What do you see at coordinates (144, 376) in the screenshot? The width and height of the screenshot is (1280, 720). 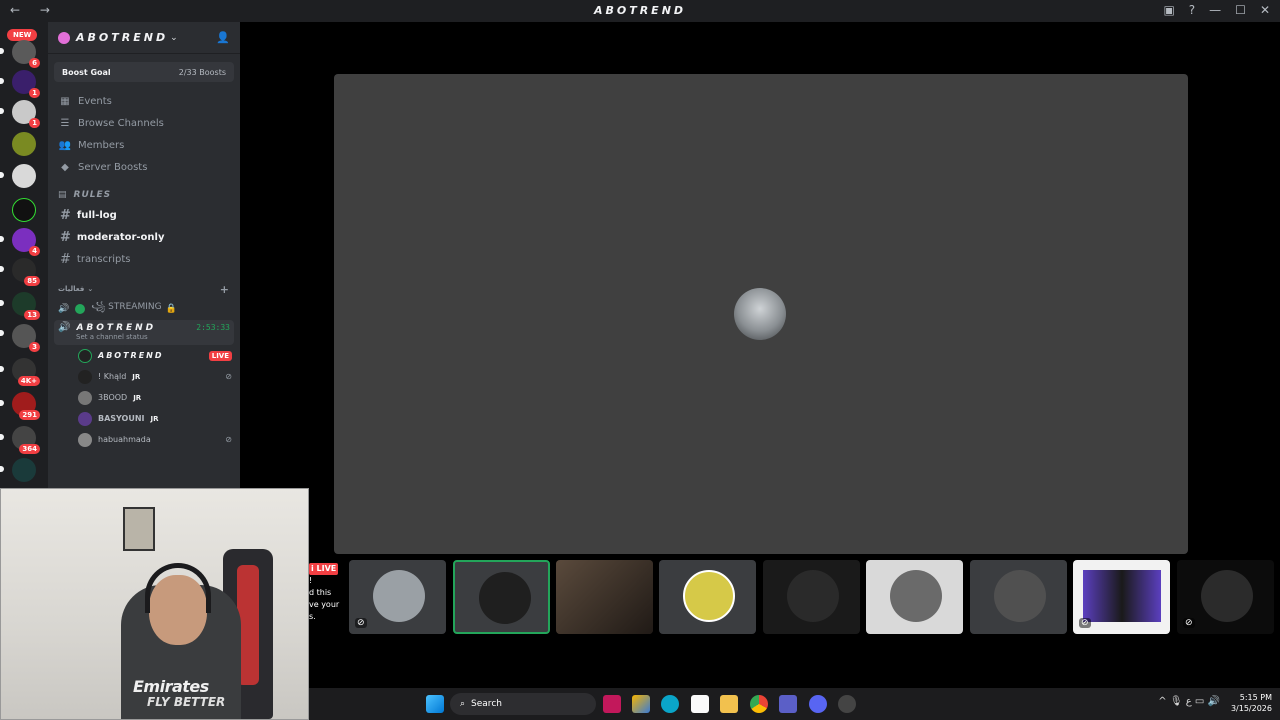 I see `voice-user: ! Khąld JR ⊘` at bounding box center [144, 376].